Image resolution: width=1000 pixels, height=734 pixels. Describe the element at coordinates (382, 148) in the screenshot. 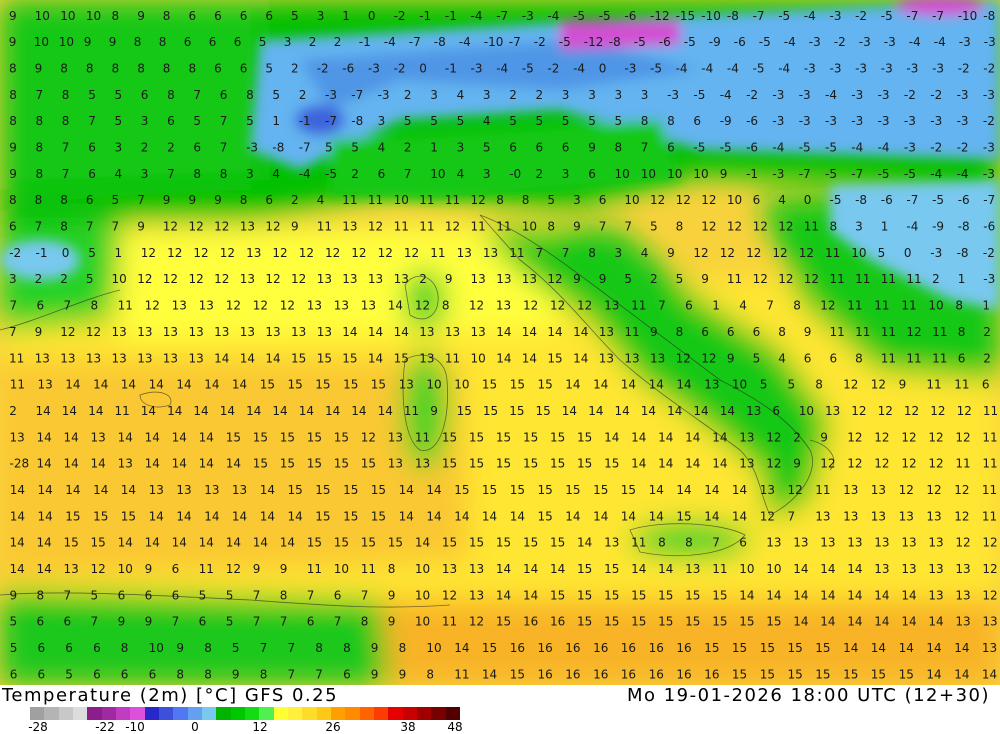

I see `grid-value: 4` at that location.